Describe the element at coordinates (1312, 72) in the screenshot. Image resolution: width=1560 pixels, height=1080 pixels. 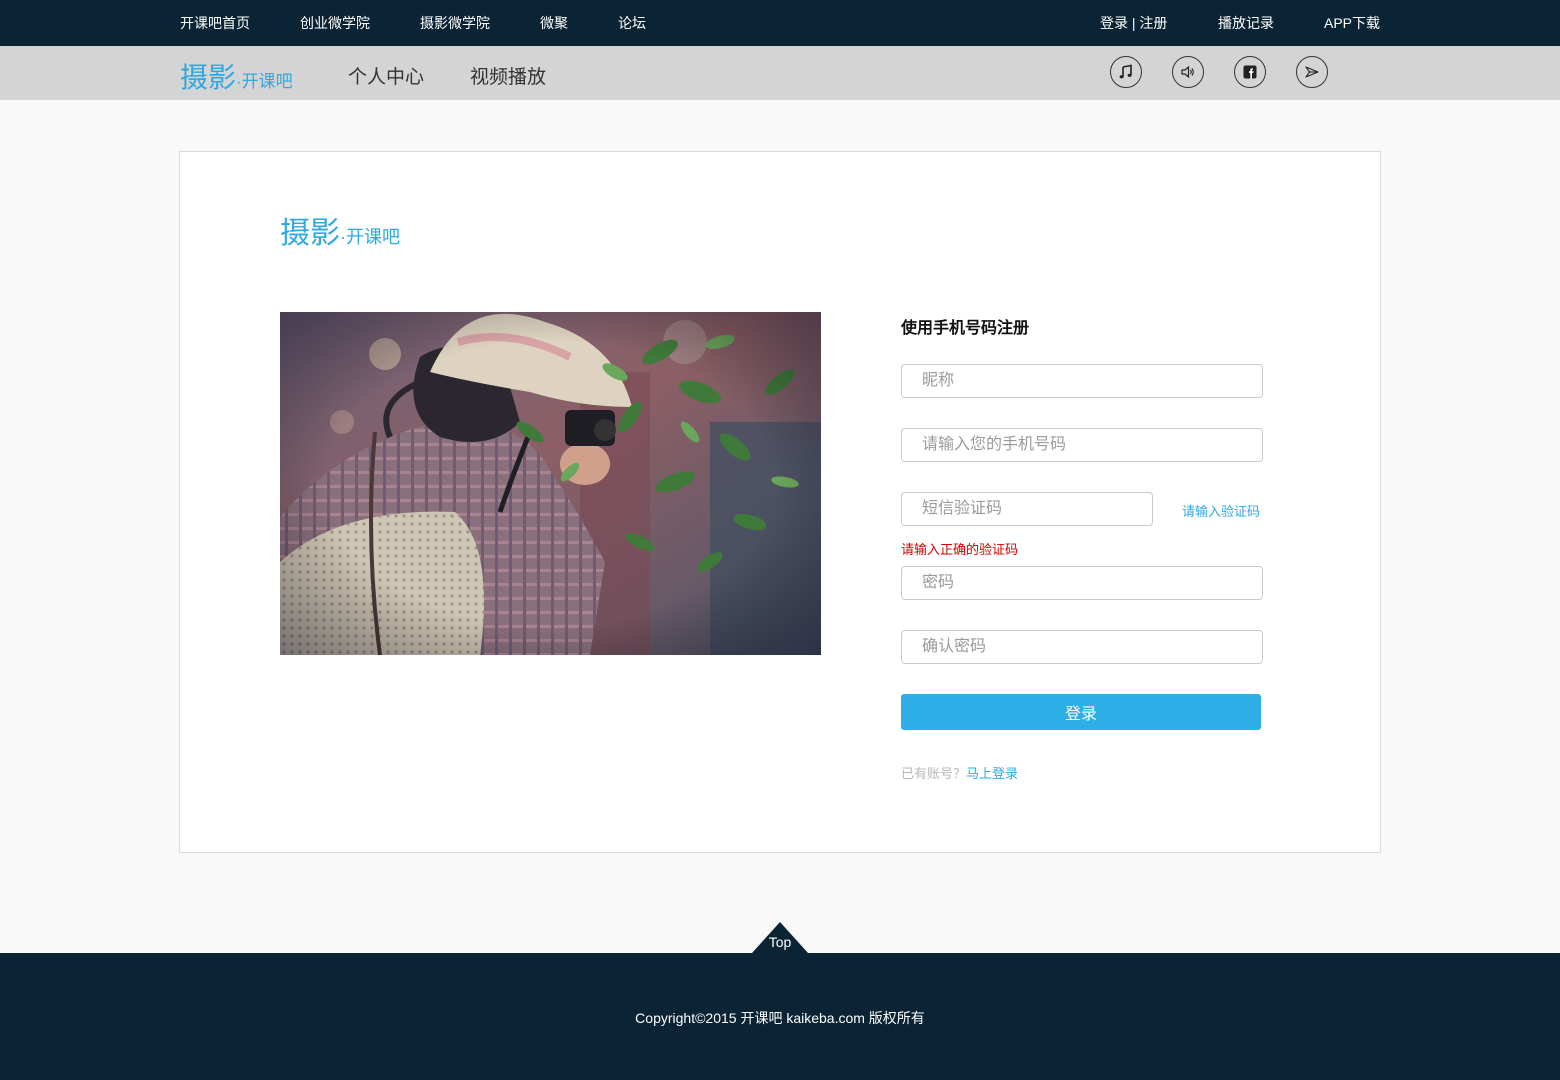
I see `send-icon` at that location.